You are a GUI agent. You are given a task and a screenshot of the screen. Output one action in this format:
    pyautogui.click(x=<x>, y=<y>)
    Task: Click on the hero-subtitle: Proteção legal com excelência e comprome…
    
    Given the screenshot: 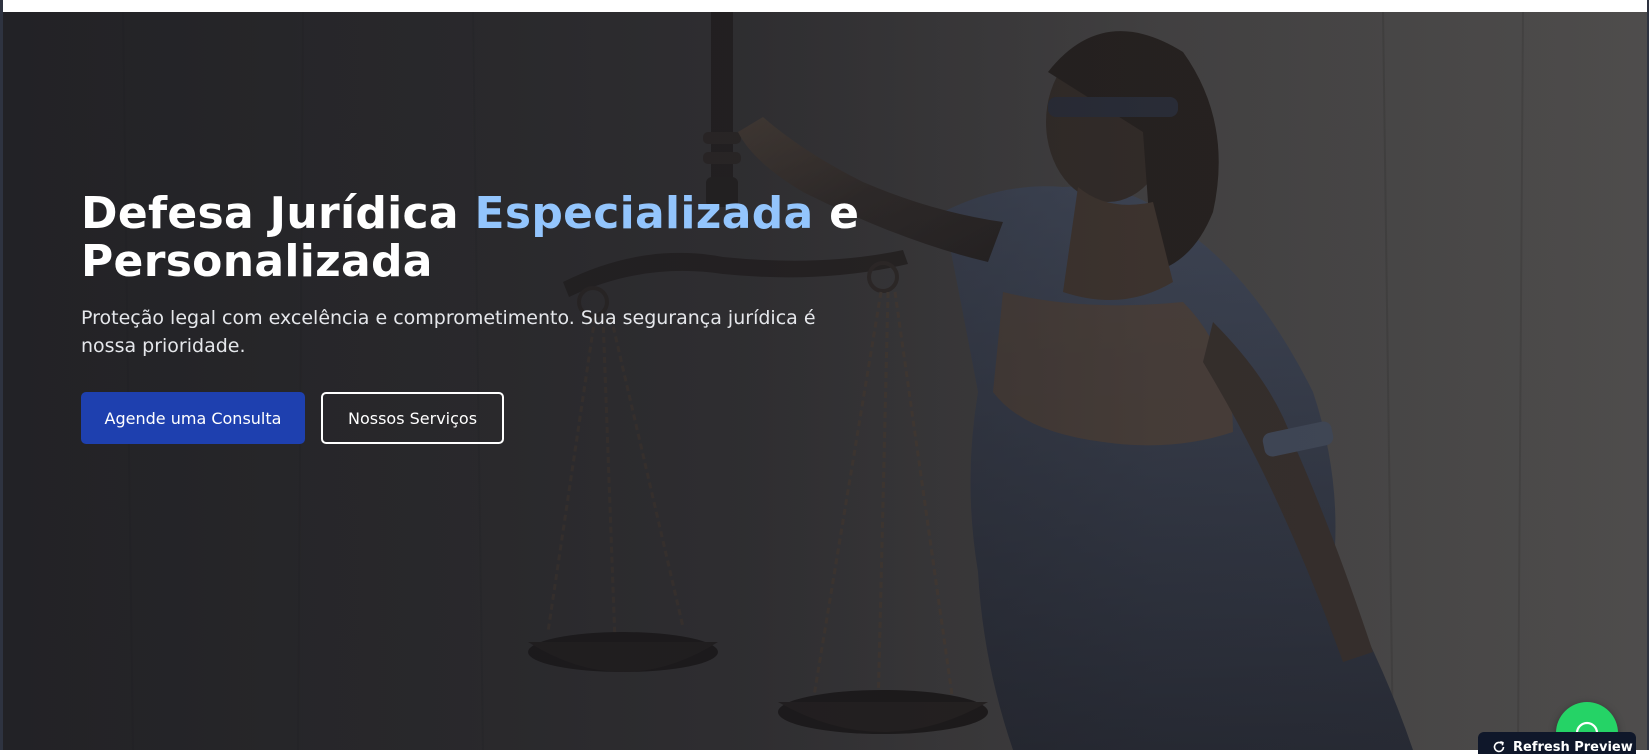 What is the action you would take?
    pyautogui.click(x=448, y=332)
    